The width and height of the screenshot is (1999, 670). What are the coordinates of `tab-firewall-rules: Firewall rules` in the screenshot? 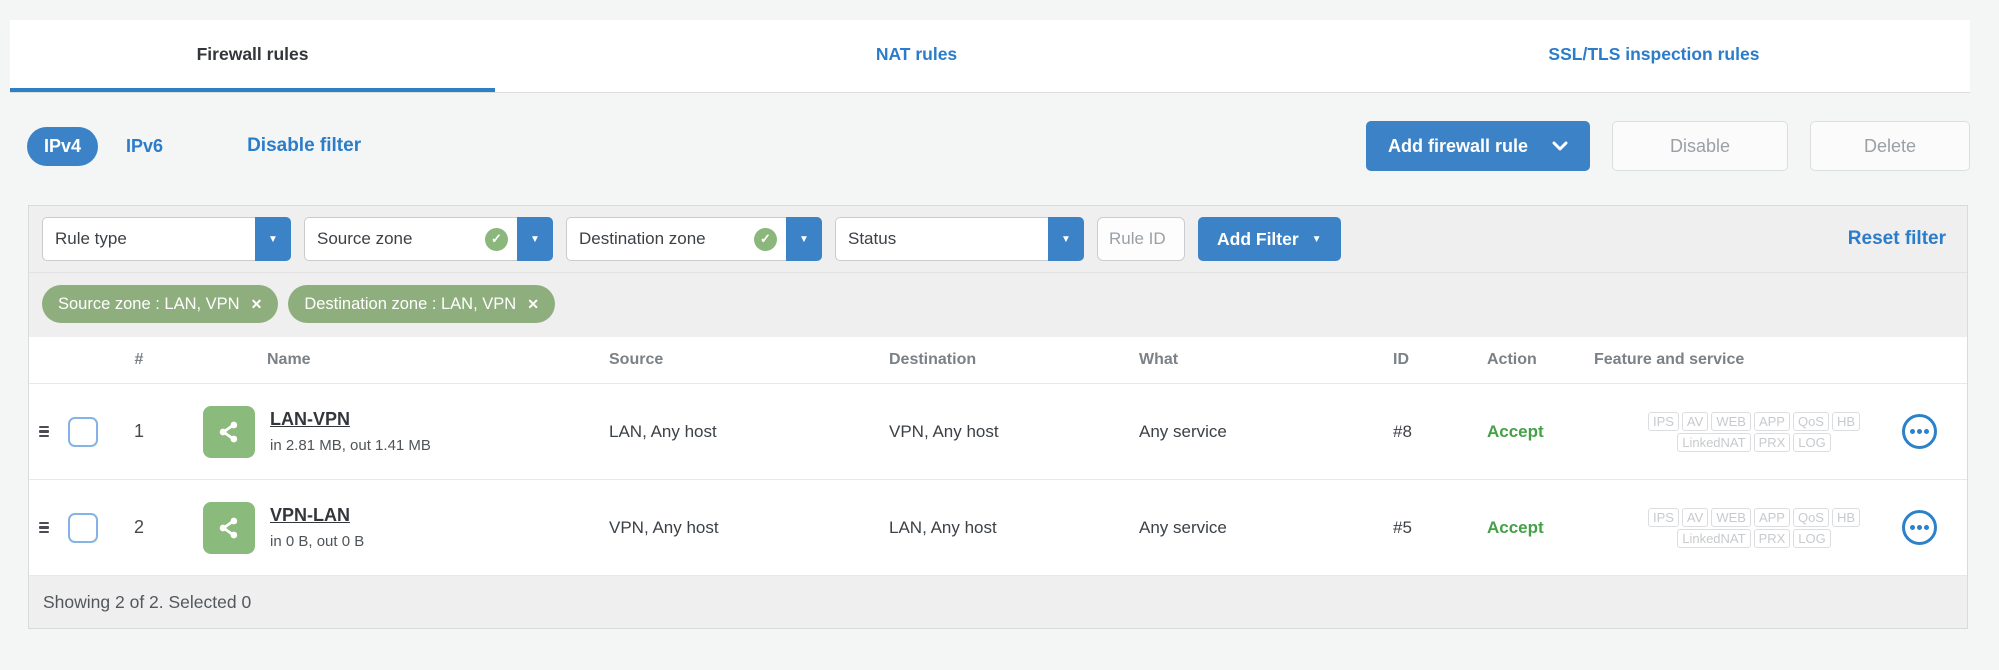 It's located at (253, 56).